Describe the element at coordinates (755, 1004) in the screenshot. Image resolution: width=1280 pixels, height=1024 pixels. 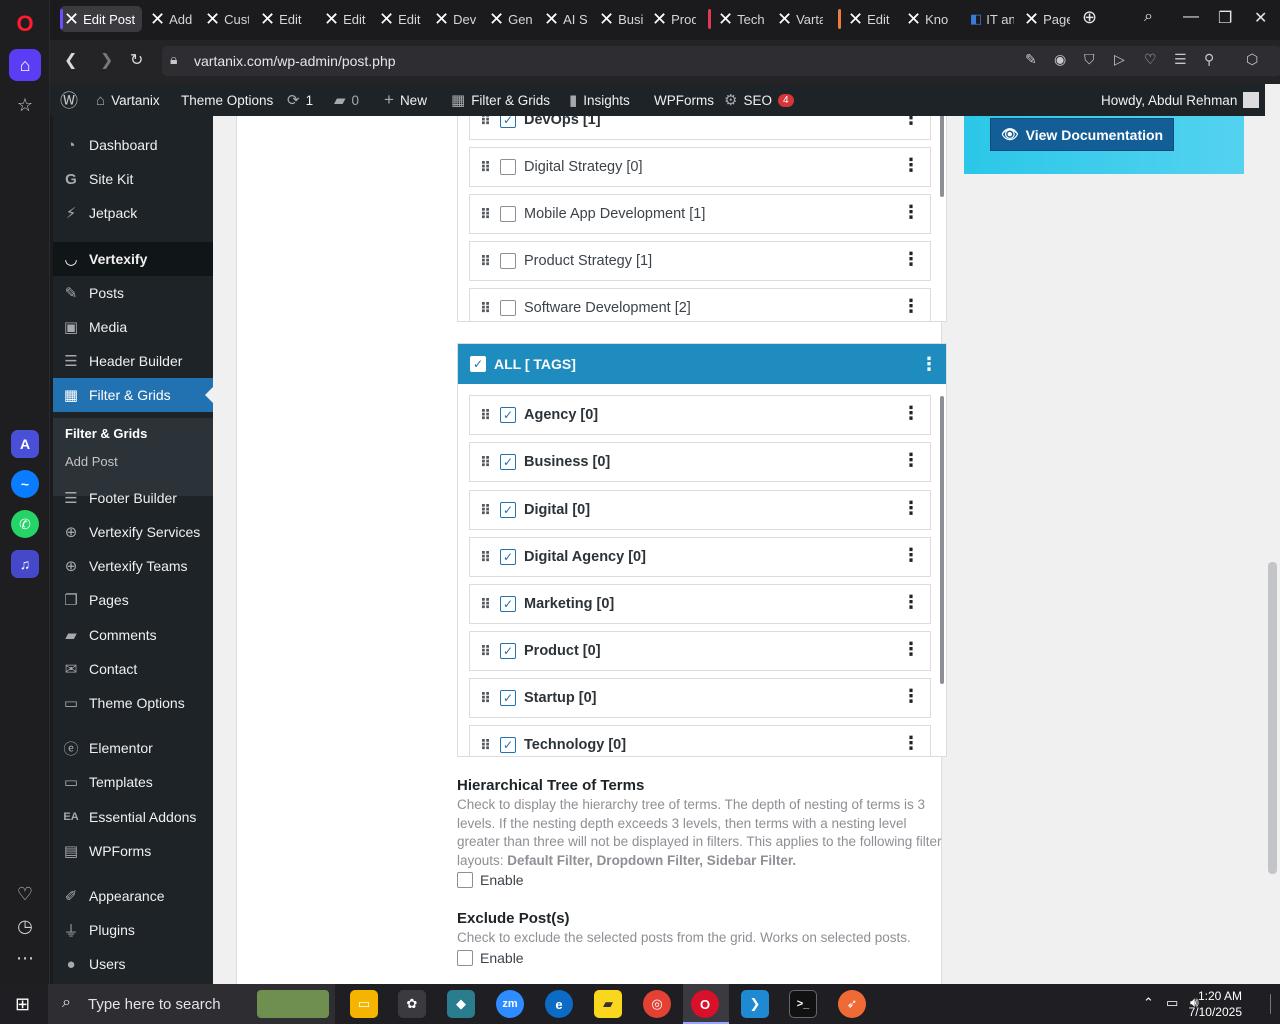
I see `vscode-icon: ❯` at that location.